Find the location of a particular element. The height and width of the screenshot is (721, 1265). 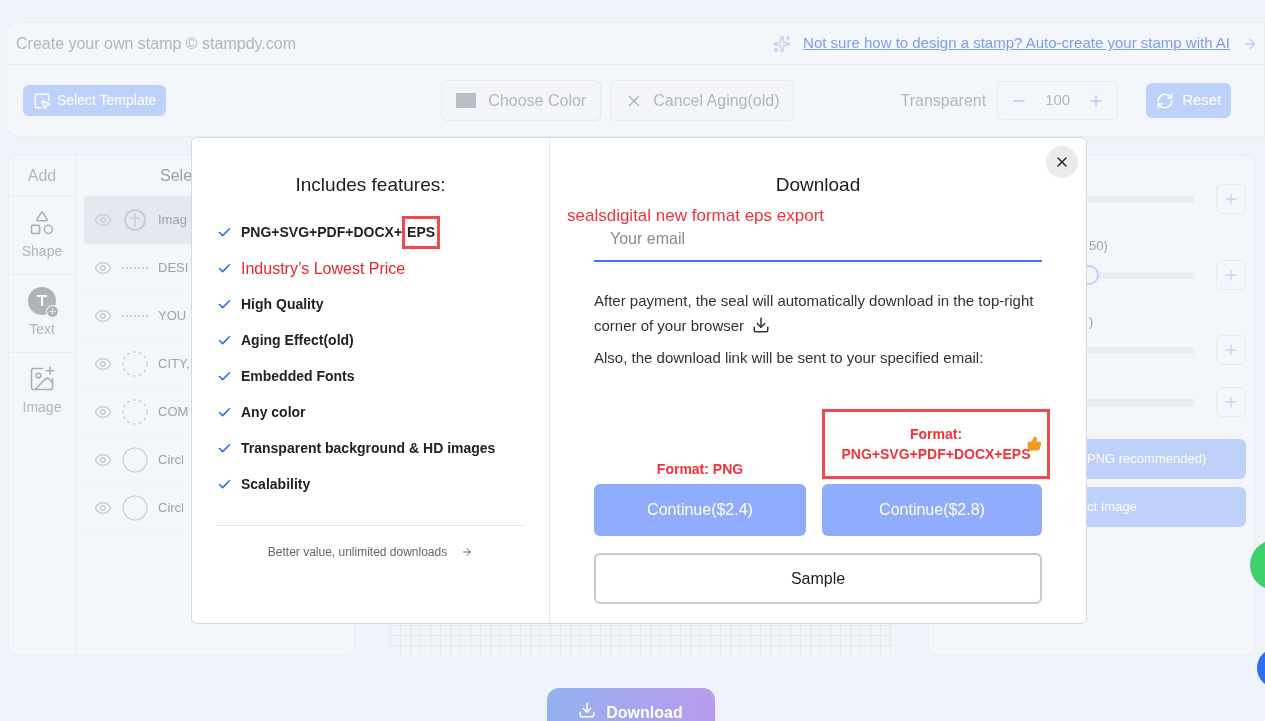

sample-button: Sample is located at coordinates (818, 578).